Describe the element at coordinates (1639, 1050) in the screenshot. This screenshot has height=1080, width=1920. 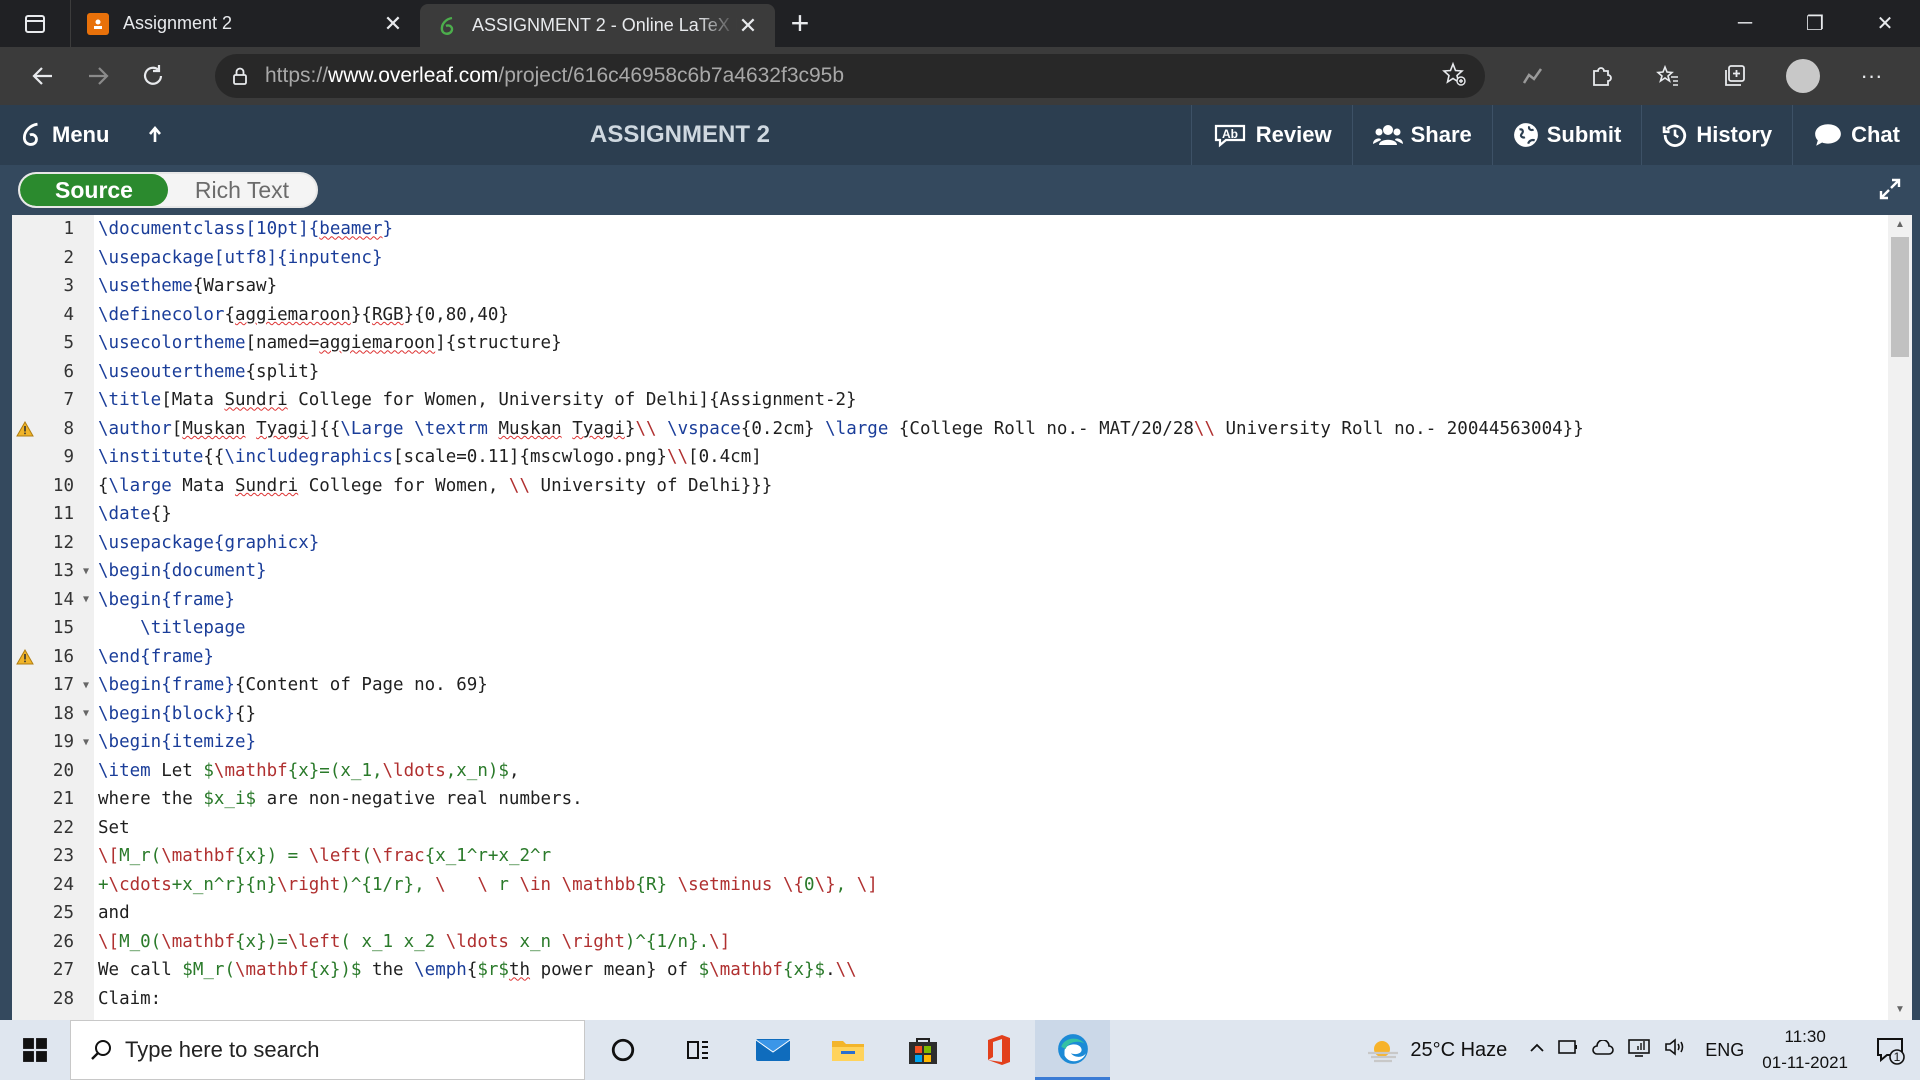
I see `network-icon` at that location.